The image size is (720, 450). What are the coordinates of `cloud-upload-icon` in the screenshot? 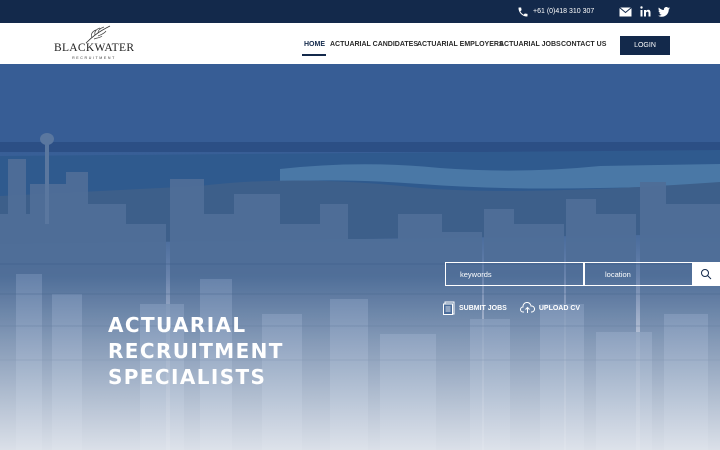 It's located at (527, 307).